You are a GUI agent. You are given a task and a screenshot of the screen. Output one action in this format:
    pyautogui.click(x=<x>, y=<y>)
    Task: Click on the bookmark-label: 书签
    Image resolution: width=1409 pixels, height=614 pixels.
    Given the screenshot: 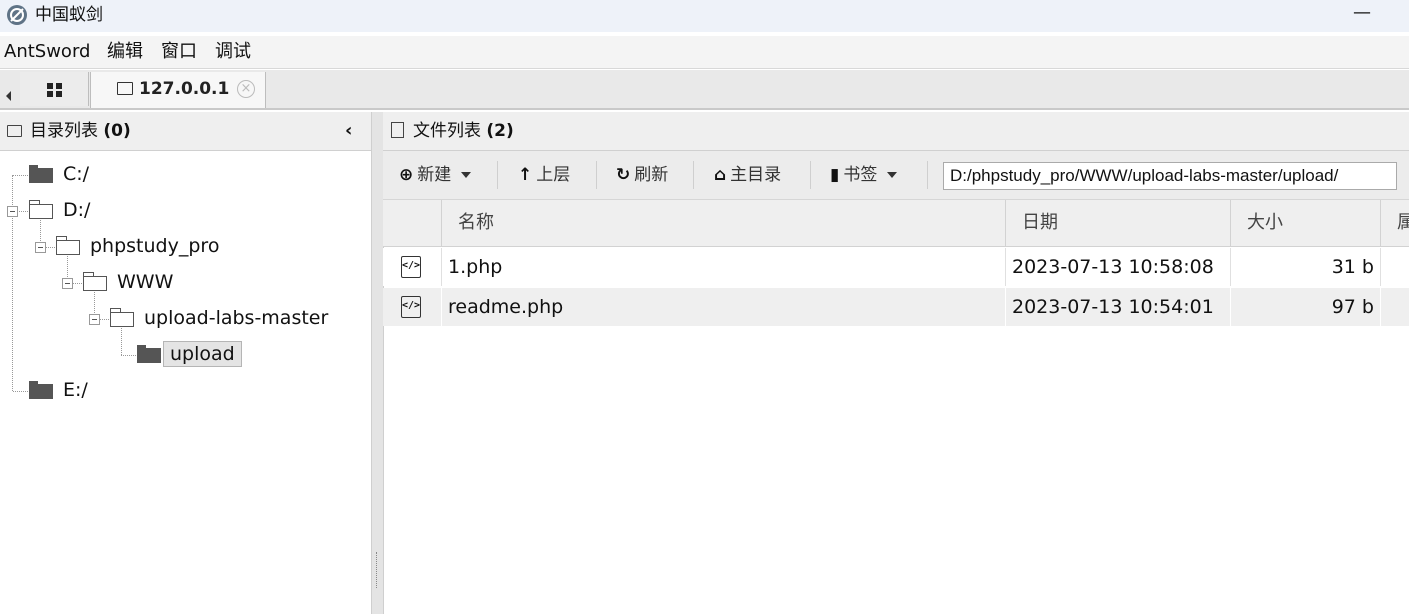 What is the action you would take?
    pyautogui.click(x=860, y=175)
    